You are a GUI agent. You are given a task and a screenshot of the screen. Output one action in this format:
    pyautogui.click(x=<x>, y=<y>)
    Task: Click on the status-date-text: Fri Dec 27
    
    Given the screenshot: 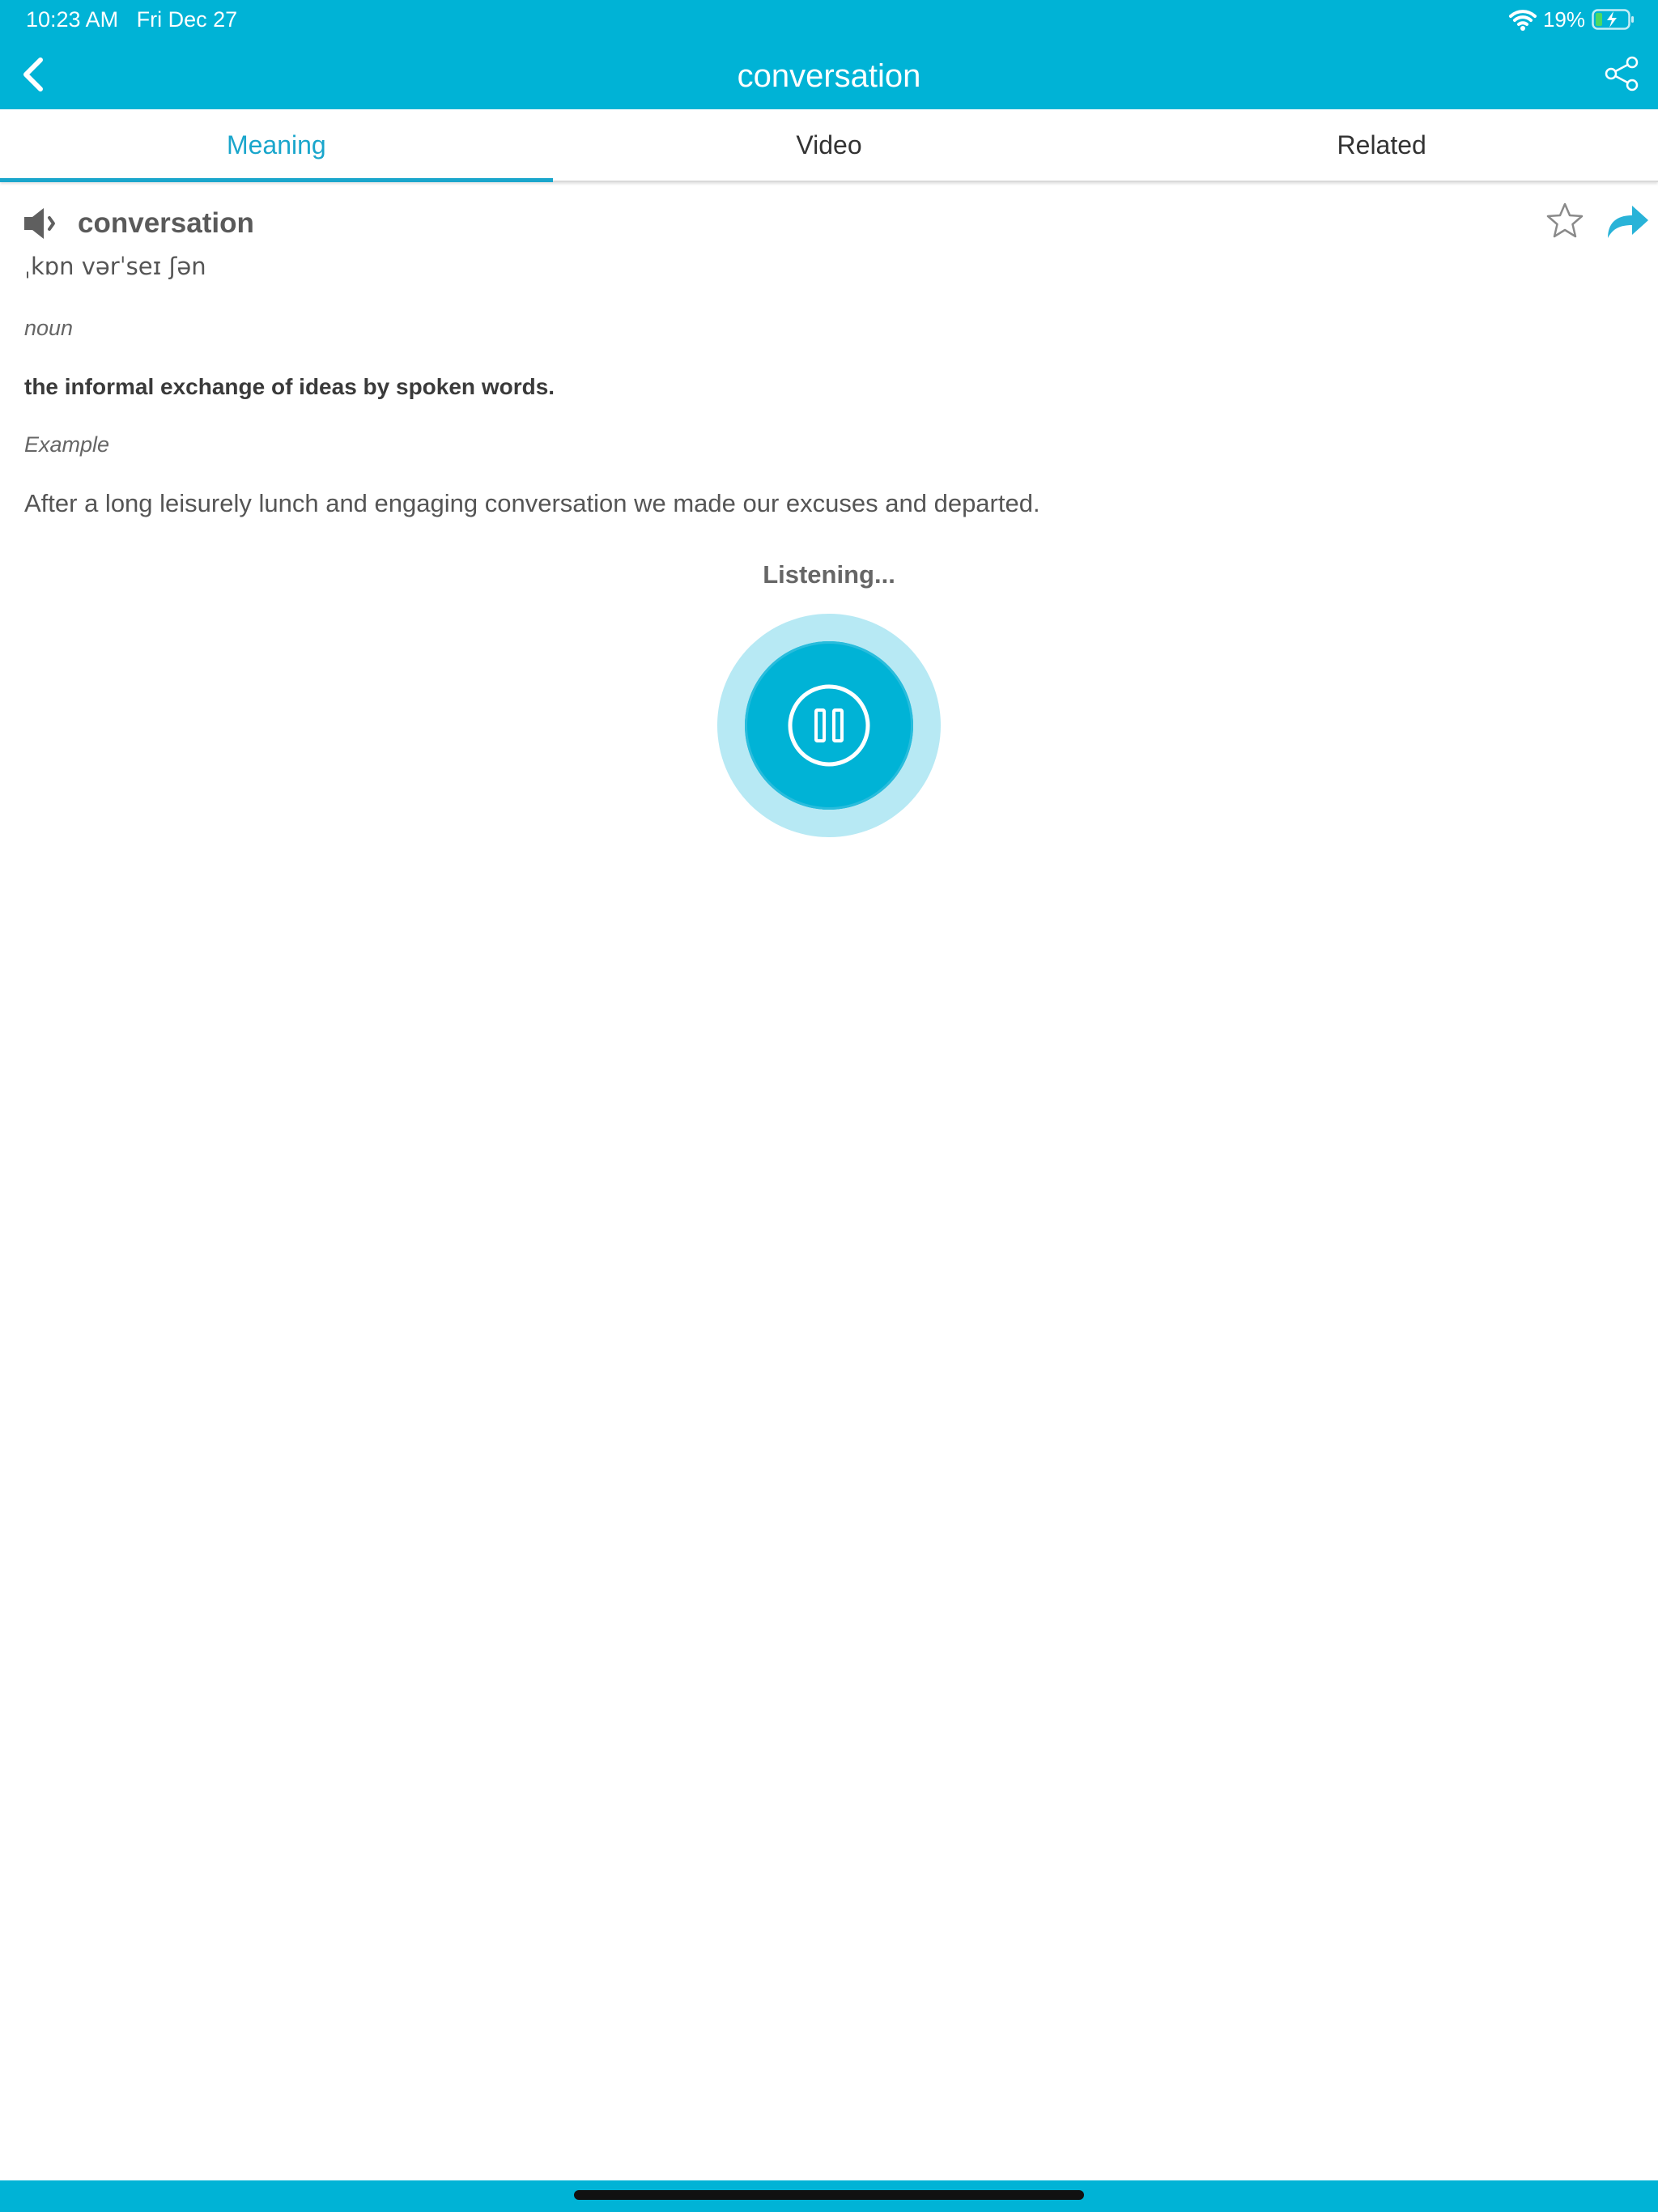 What is the action you would take?
    pyautogui.click(x=187, y=19)
    